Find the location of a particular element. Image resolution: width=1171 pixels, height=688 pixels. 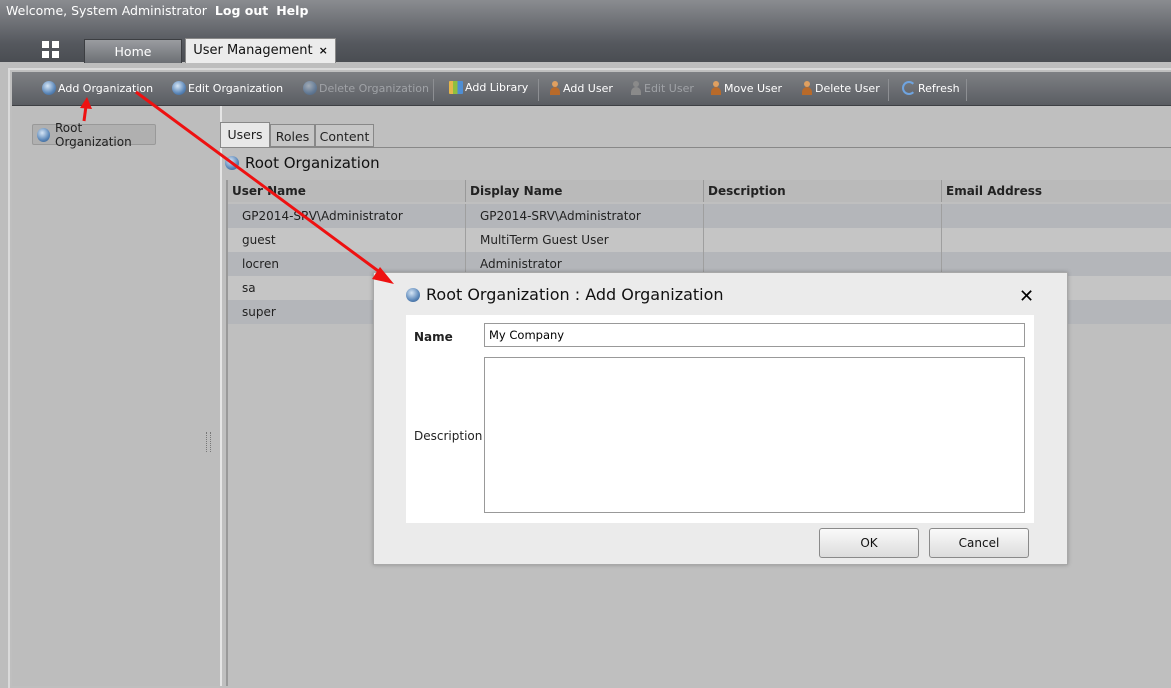

annotation-arrows is located at coordinates (237, 187).